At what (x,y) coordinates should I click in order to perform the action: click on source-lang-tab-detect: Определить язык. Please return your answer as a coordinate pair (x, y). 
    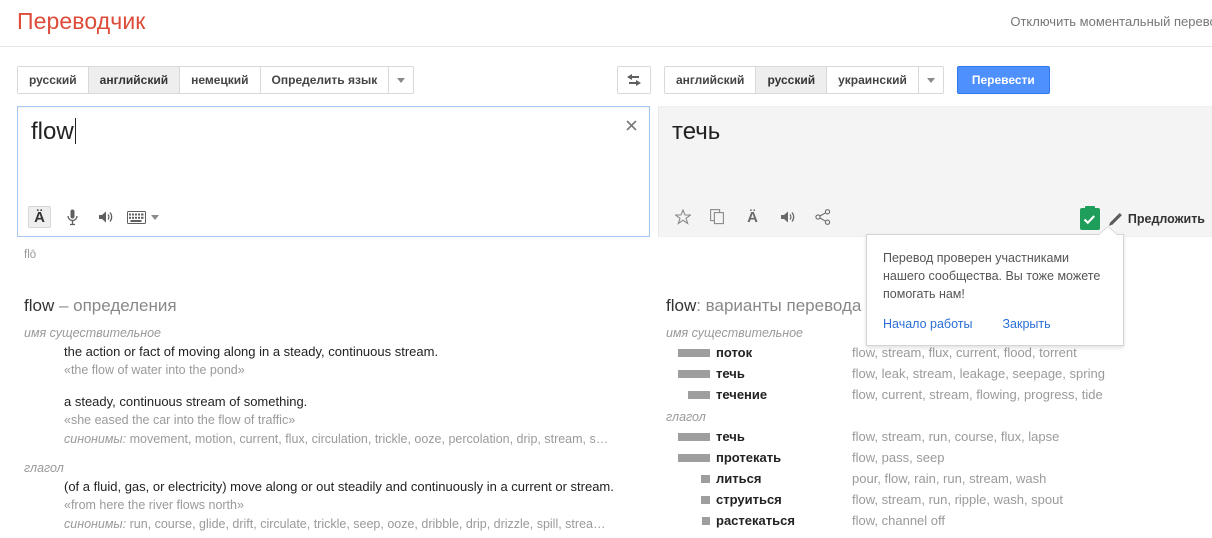
    Looking at the image, I should click on (325, 80).